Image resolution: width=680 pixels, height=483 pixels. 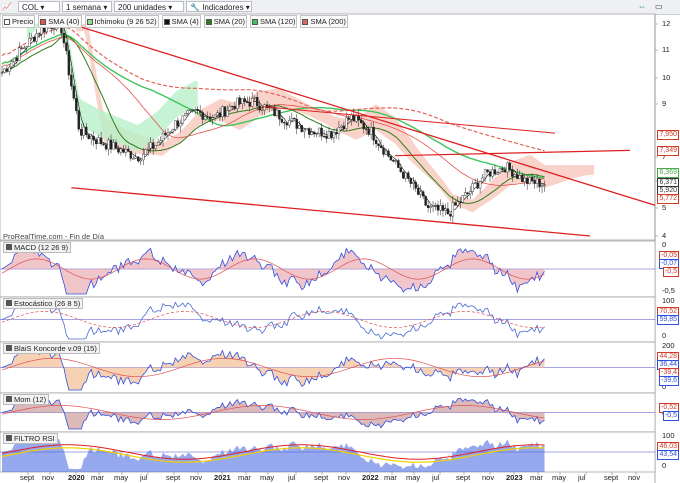 What do you see at coordinates (582, 477) in the screenshot?
I see `x-tick-label: jul` at bounding box center [582, 477].